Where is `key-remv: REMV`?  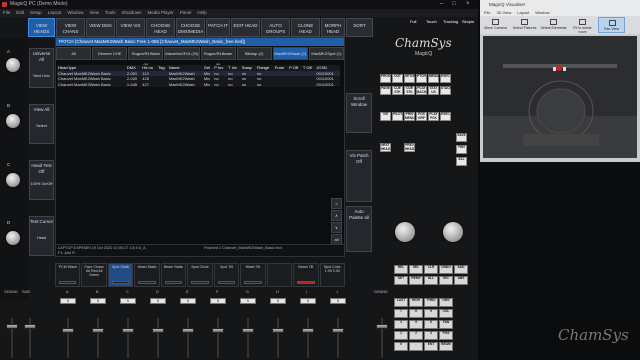
key-remv: REMV is located at coordinates (416, 280).